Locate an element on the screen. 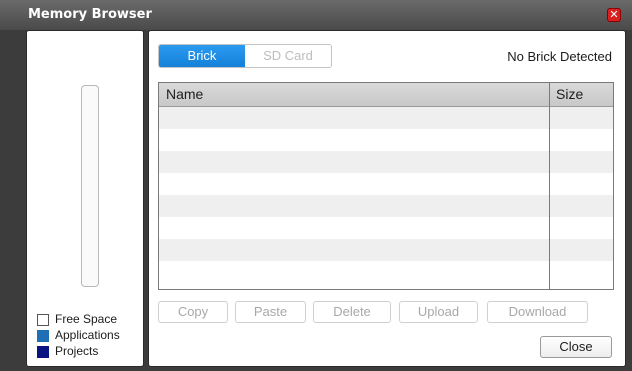  storage-tabs: Brick SD Card is located at coordinates (245, 56).